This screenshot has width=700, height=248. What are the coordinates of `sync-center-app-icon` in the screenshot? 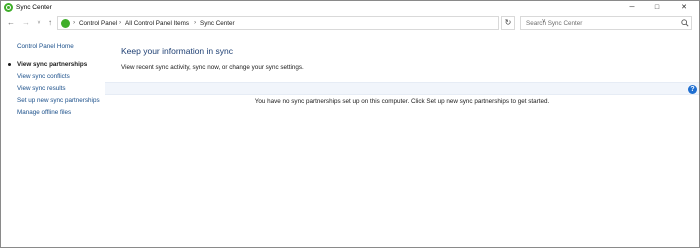 It's located at (8, 7).